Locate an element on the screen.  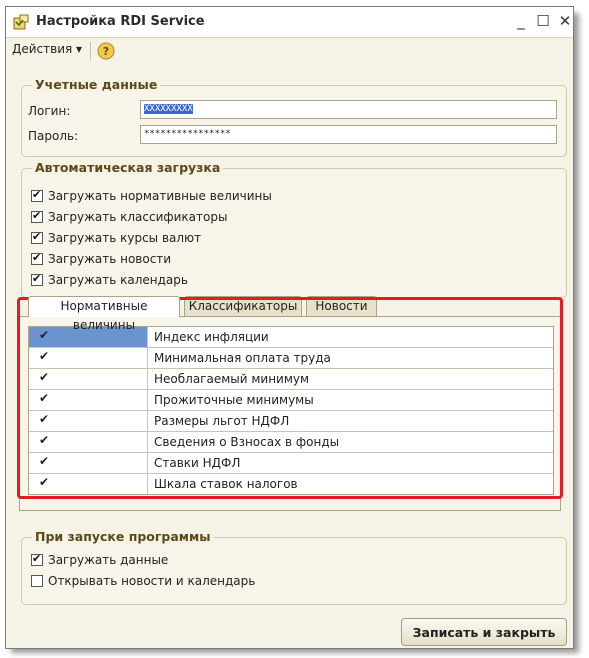
table-row: ✔ Шкала ставок налогов is located at coordinates (291, 484).